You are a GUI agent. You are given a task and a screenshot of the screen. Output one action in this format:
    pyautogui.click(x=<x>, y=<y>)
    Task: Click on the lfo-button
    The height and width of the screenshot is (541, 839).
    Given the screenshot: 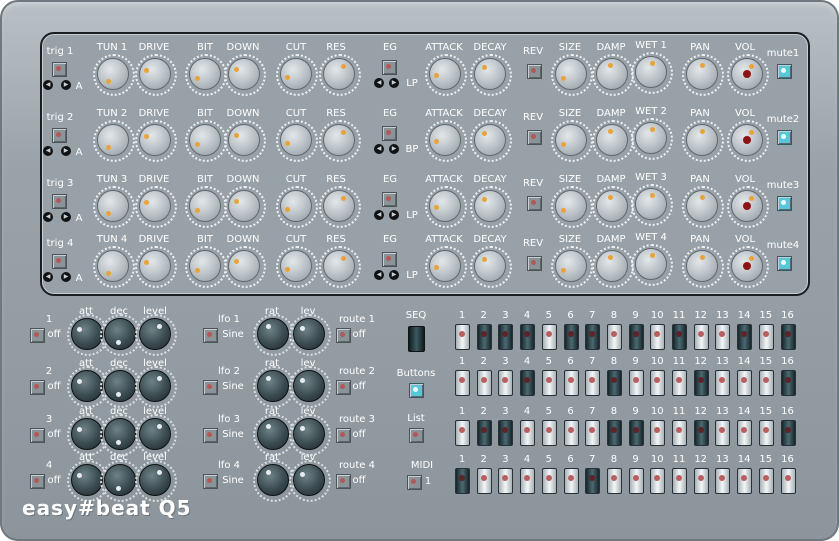 What is the action you would take?
    pyautogui.click(x=210, y=387)
    